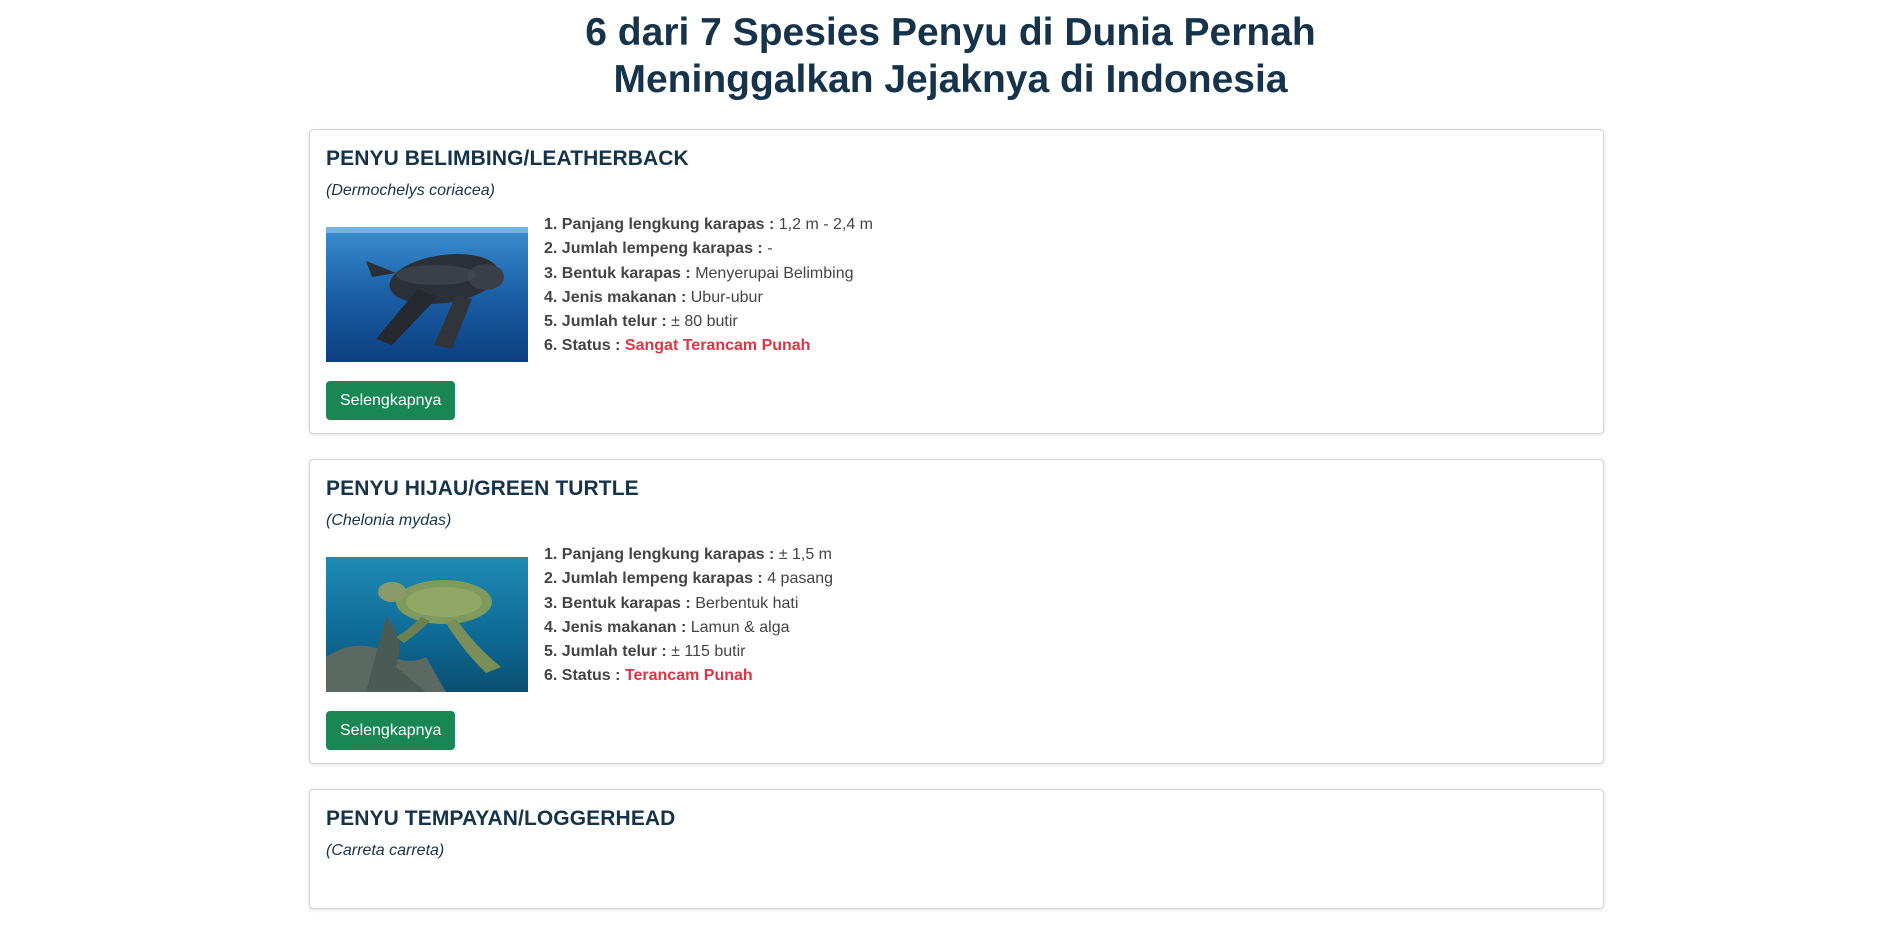  I want to click on fact-carapace-plates: 2. Jumlah lempeng karapas : 4 pasang, so click(689, 579).